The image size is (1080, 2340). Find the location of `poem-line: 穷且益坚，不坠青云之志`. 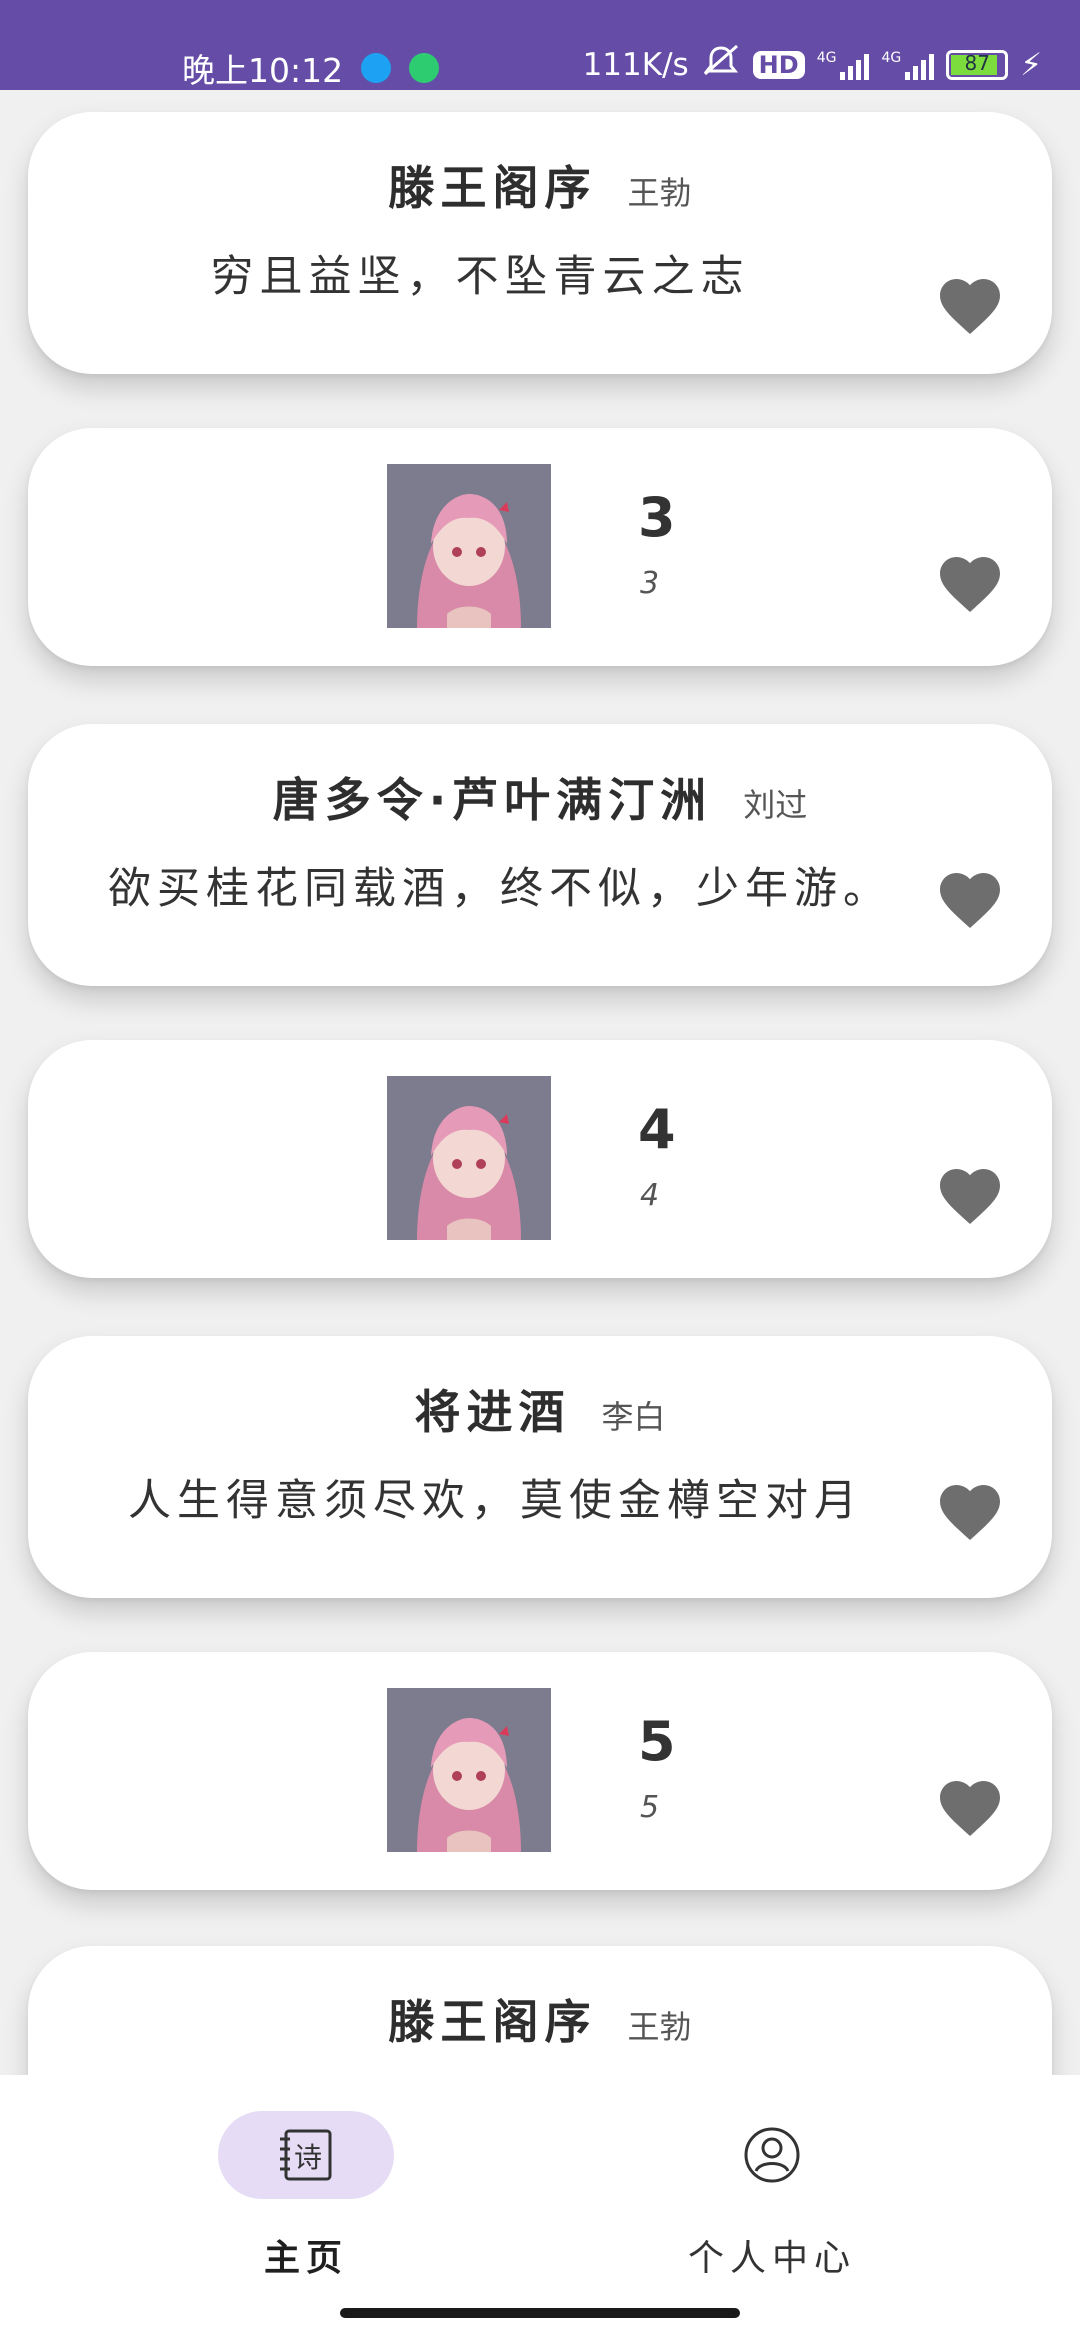

poem-line: 穷且益坚，不坠青云之志 is located at coordinates (480, 277).